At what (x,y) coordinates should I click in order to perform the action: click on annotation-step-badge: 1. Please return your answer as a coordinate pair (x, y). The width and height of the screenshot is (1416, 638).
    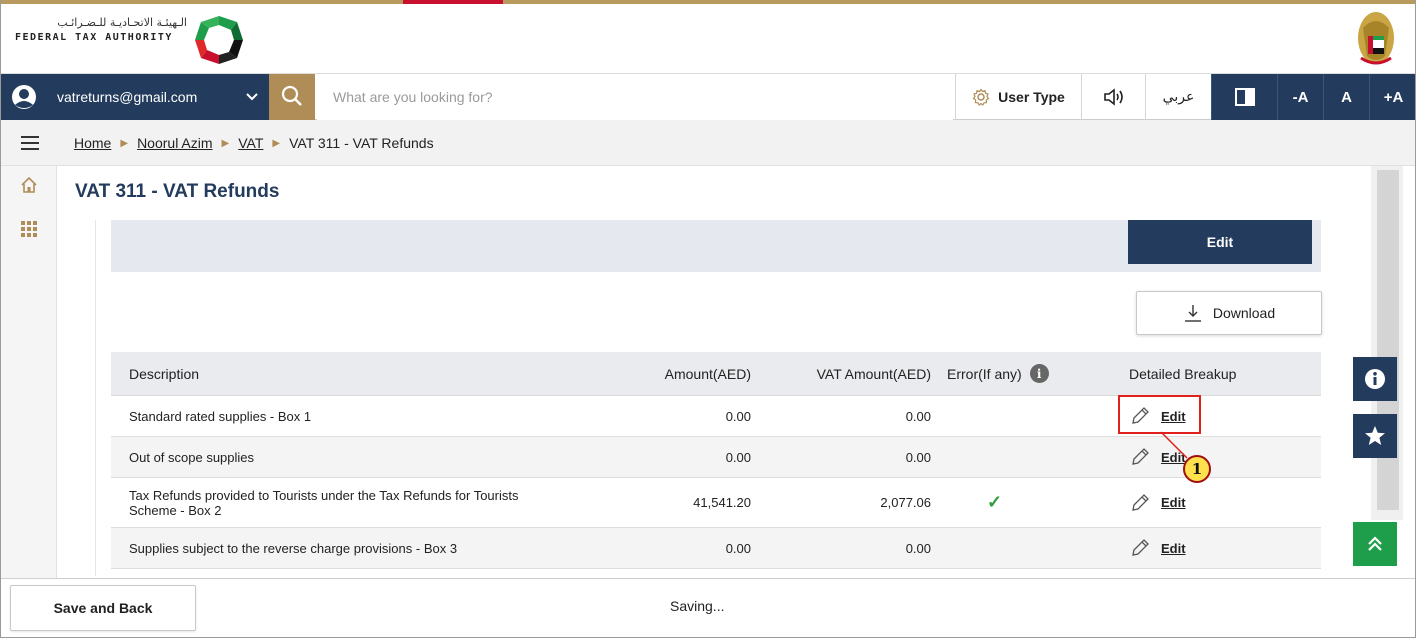
    Looking at the image, I should click on (1197, 469).